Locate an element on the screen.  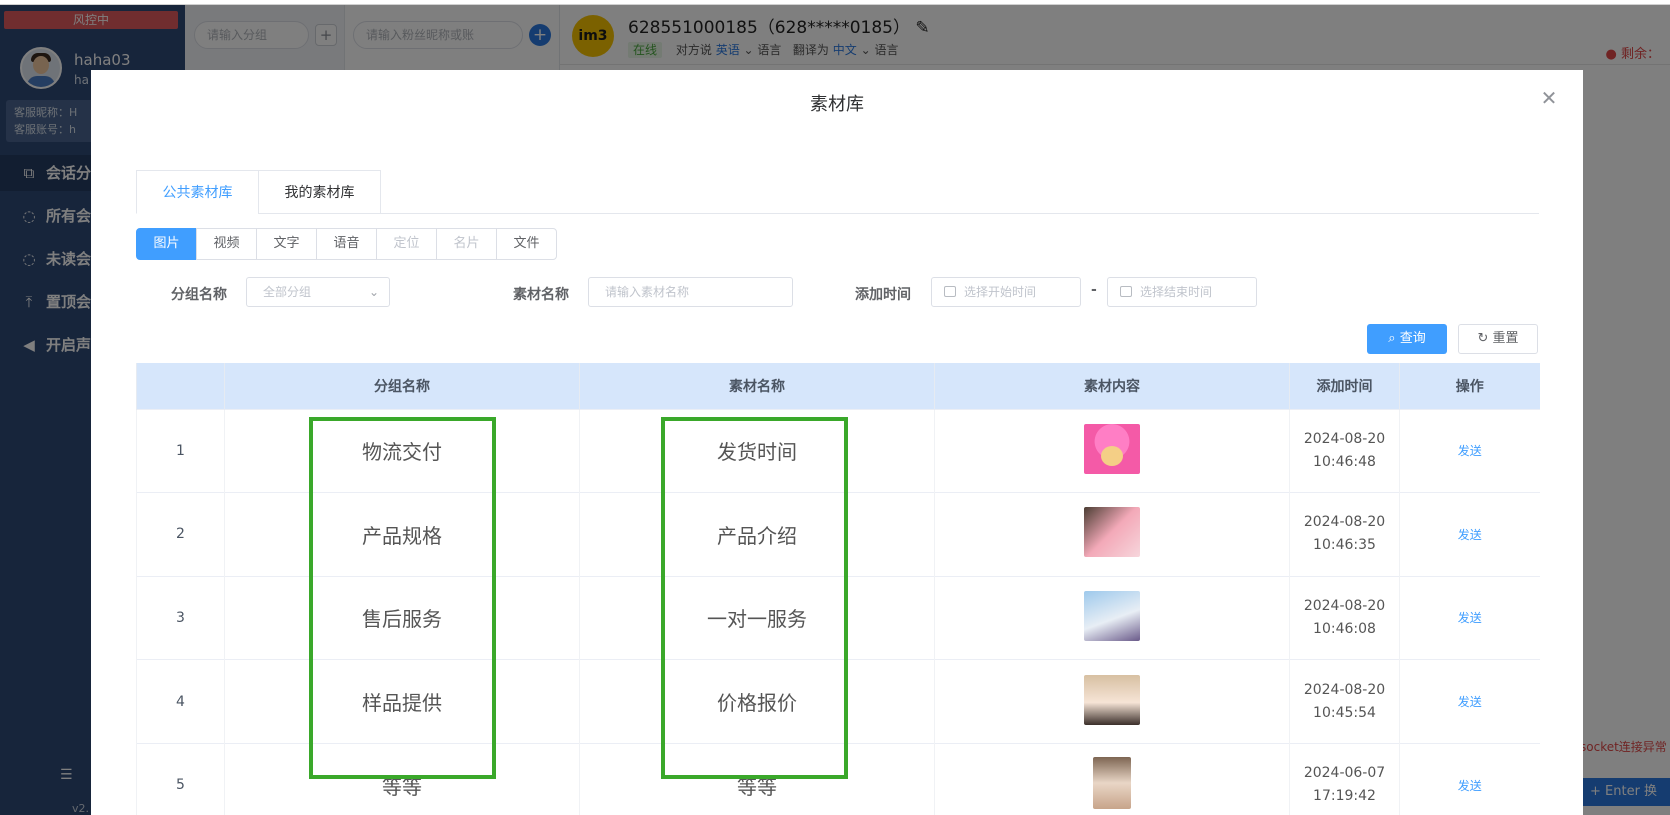
clock-text: 17:19:42 is located at coordinates (1344, 796).